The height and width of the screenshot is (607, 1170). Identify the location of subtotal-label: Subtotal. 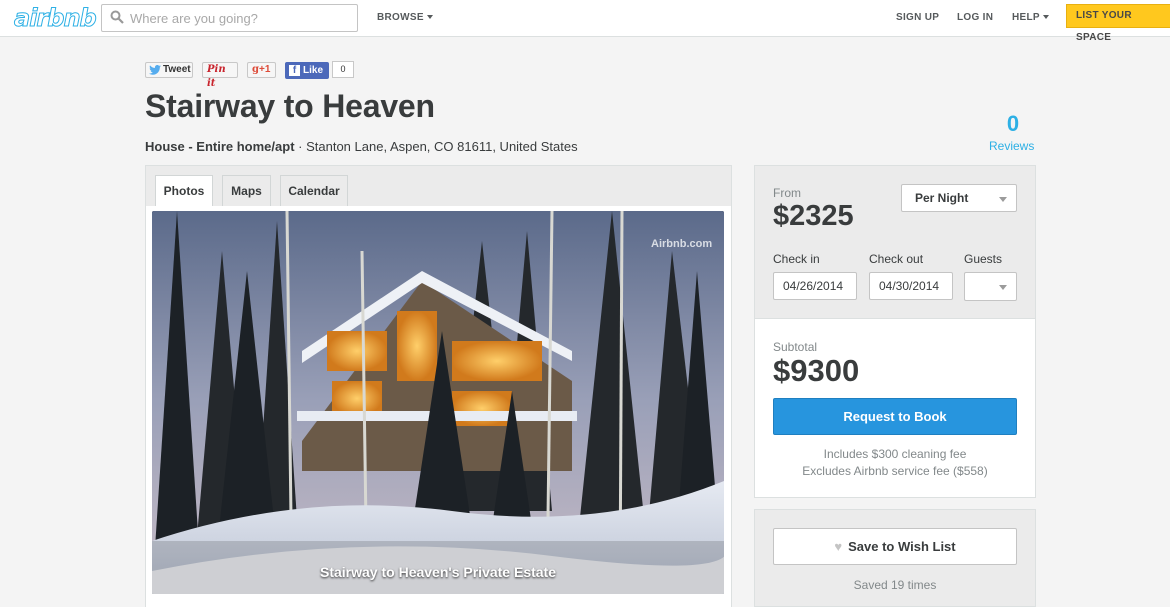
(795, 347).